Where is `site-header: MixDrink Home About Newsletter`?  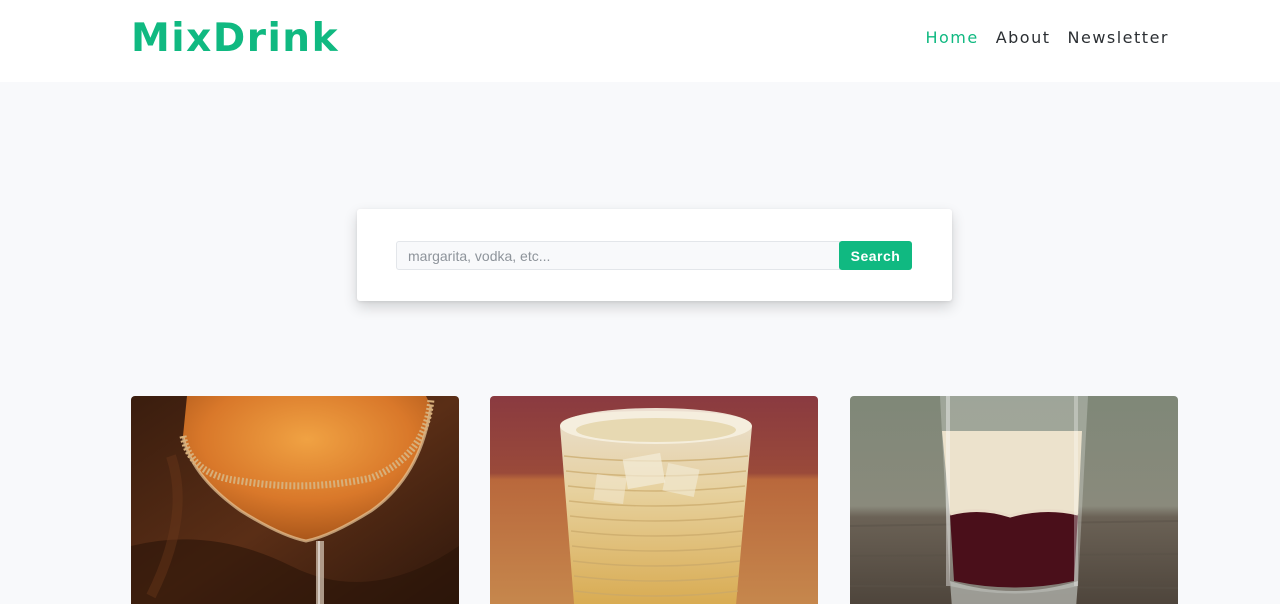
site-header: MixDrink Home About Newsletter is located at coordinates (640, 41).